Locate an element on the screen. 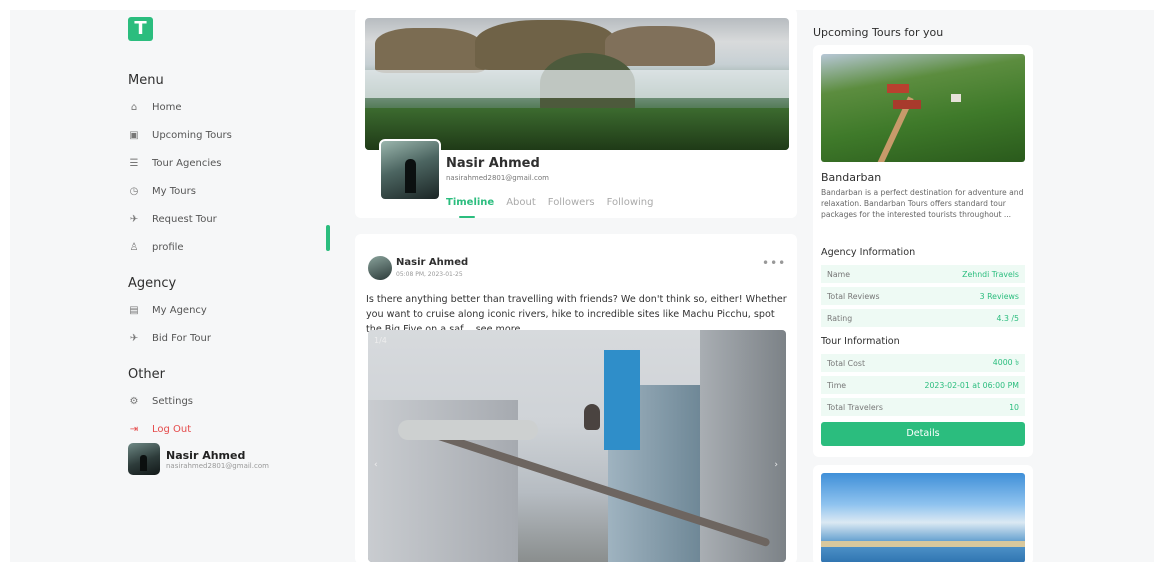 This screenshot has width=1154, height=562. more-options-icon: ••• is located at coordinates (774, 263).